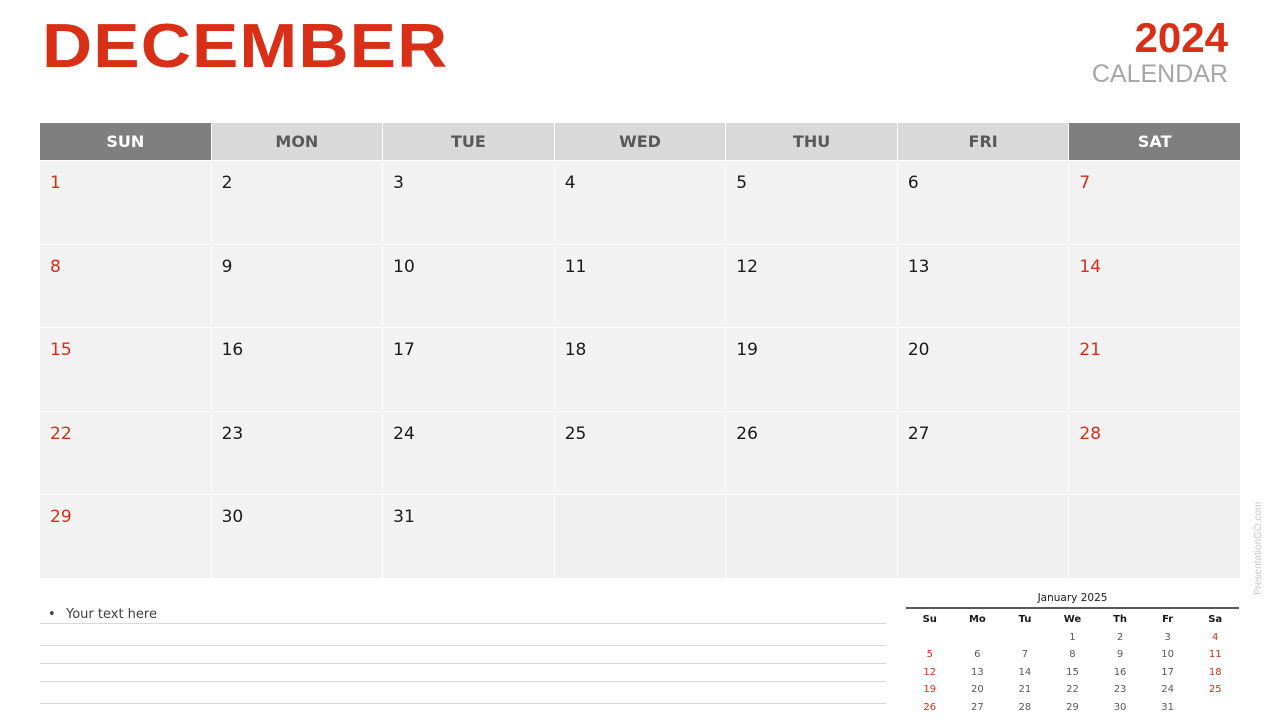  What do you see at coordinates (468, 369) in the screenshot?
I see `day-cell: 17` at bounding box center [468, 369].